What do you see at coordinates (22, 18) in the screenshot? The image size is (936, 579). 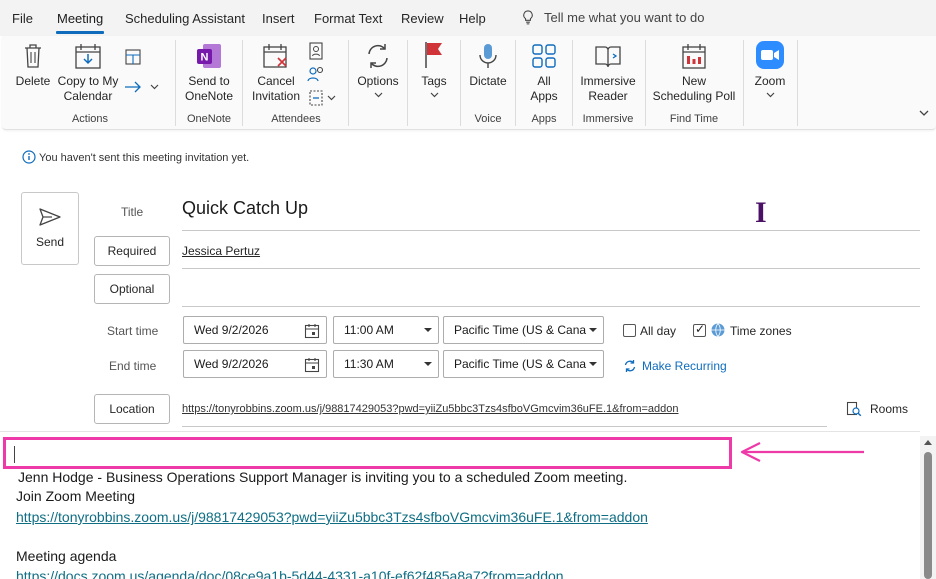 I see `tab-file: File` at bounding box center [22, 18].